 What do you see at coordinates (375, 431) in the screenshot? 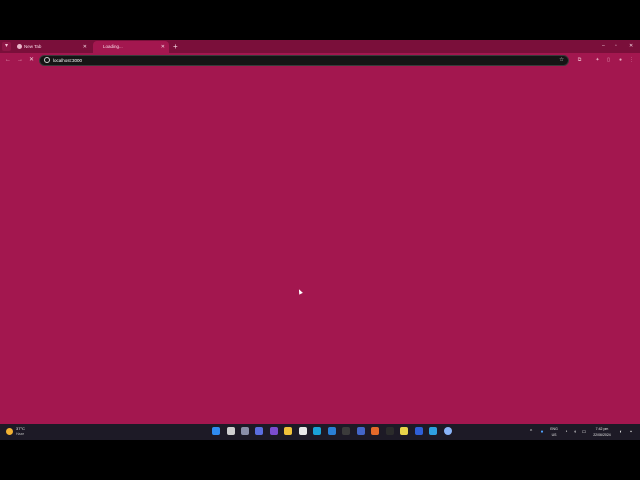
I see `notepad-icon` at bounding box center [375, 431].